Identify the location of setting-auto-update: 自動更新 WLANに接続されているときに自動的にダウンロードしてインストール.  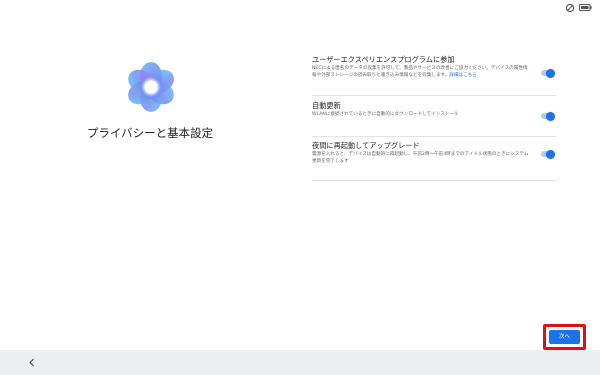
(434, 119).